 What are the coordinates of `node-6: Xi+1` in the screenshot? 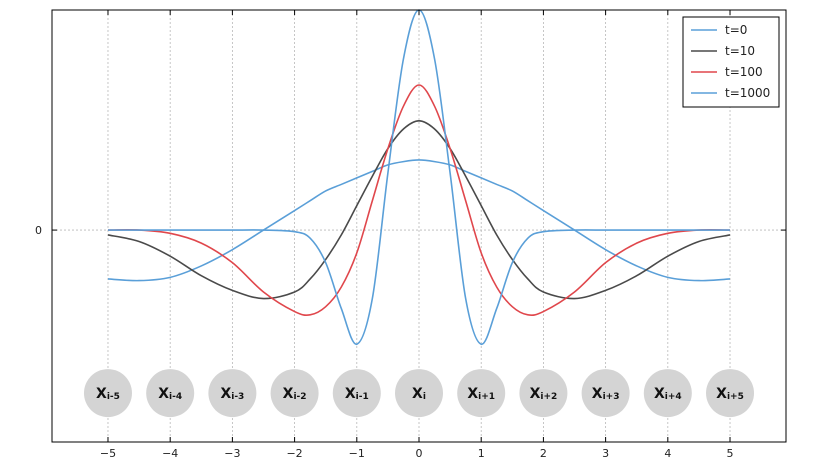 It's located at (481, 393).